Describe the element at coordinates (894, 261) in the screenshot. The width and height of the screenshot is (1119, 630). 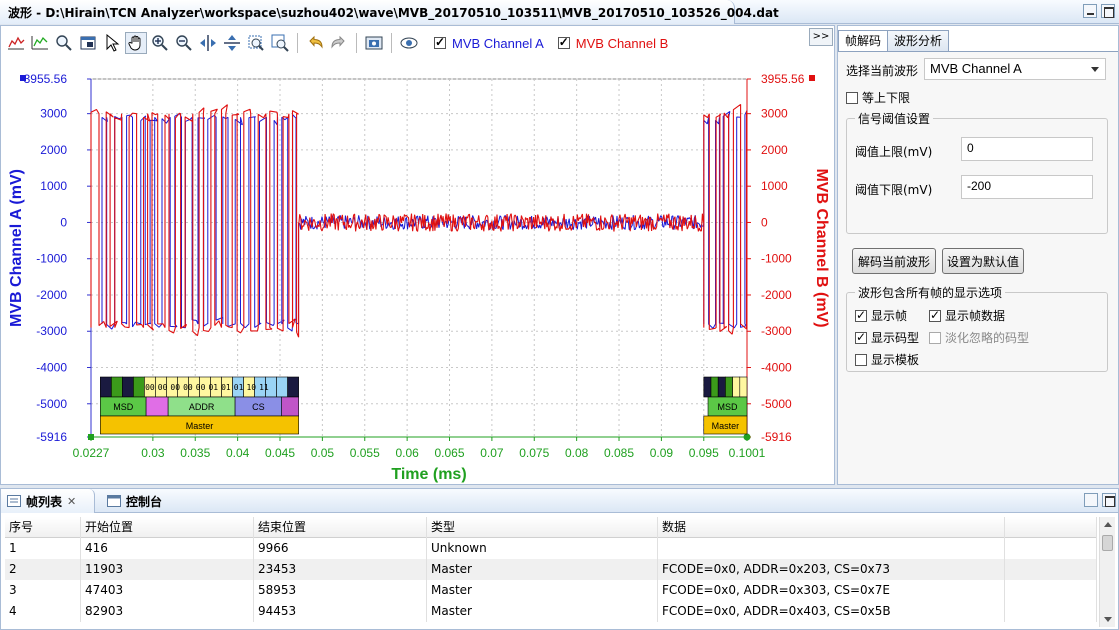
I see `decode-wave-button: 解码当前波形` at that location.